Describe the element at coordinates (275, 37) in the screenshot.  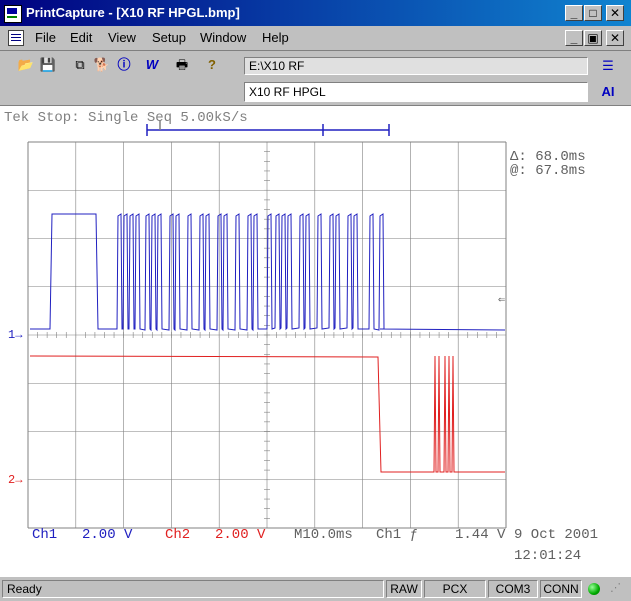
I see `menu-help: Help` at that location.